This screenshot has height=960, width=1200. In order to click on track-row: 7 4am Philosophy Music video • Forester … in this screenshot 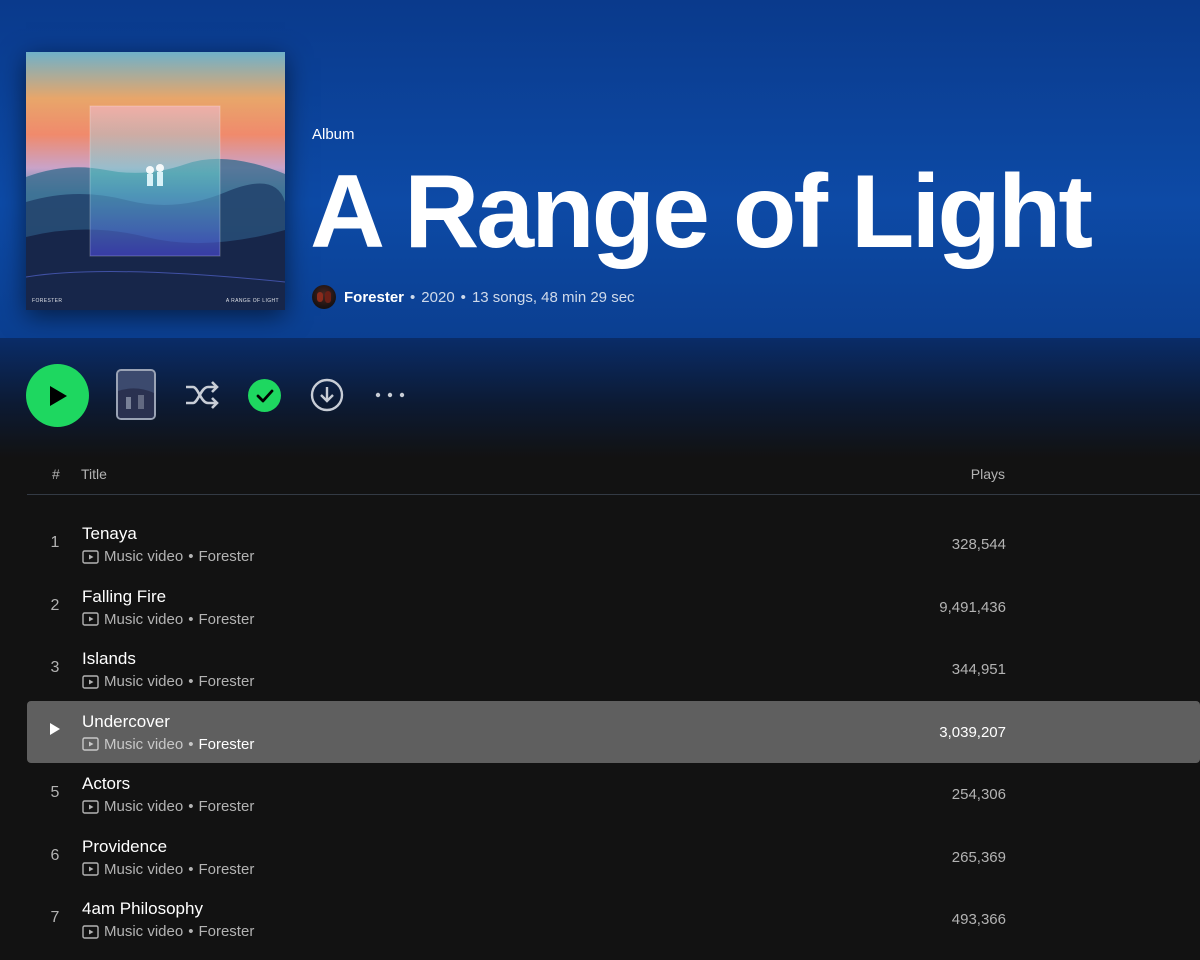, I will do `click(613, 919)`.